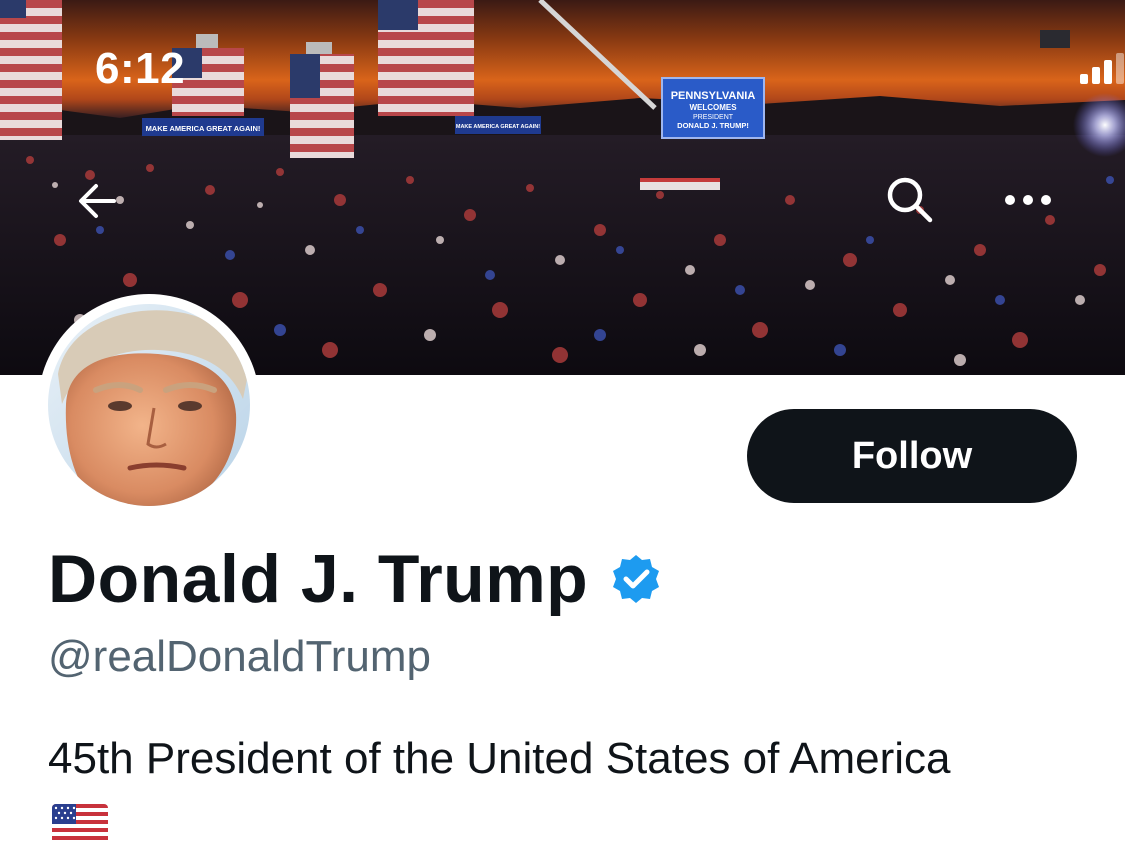  Describe the element at coordinates (912, 456) in the screenshot. I see `follow-button: Follow` at that location.